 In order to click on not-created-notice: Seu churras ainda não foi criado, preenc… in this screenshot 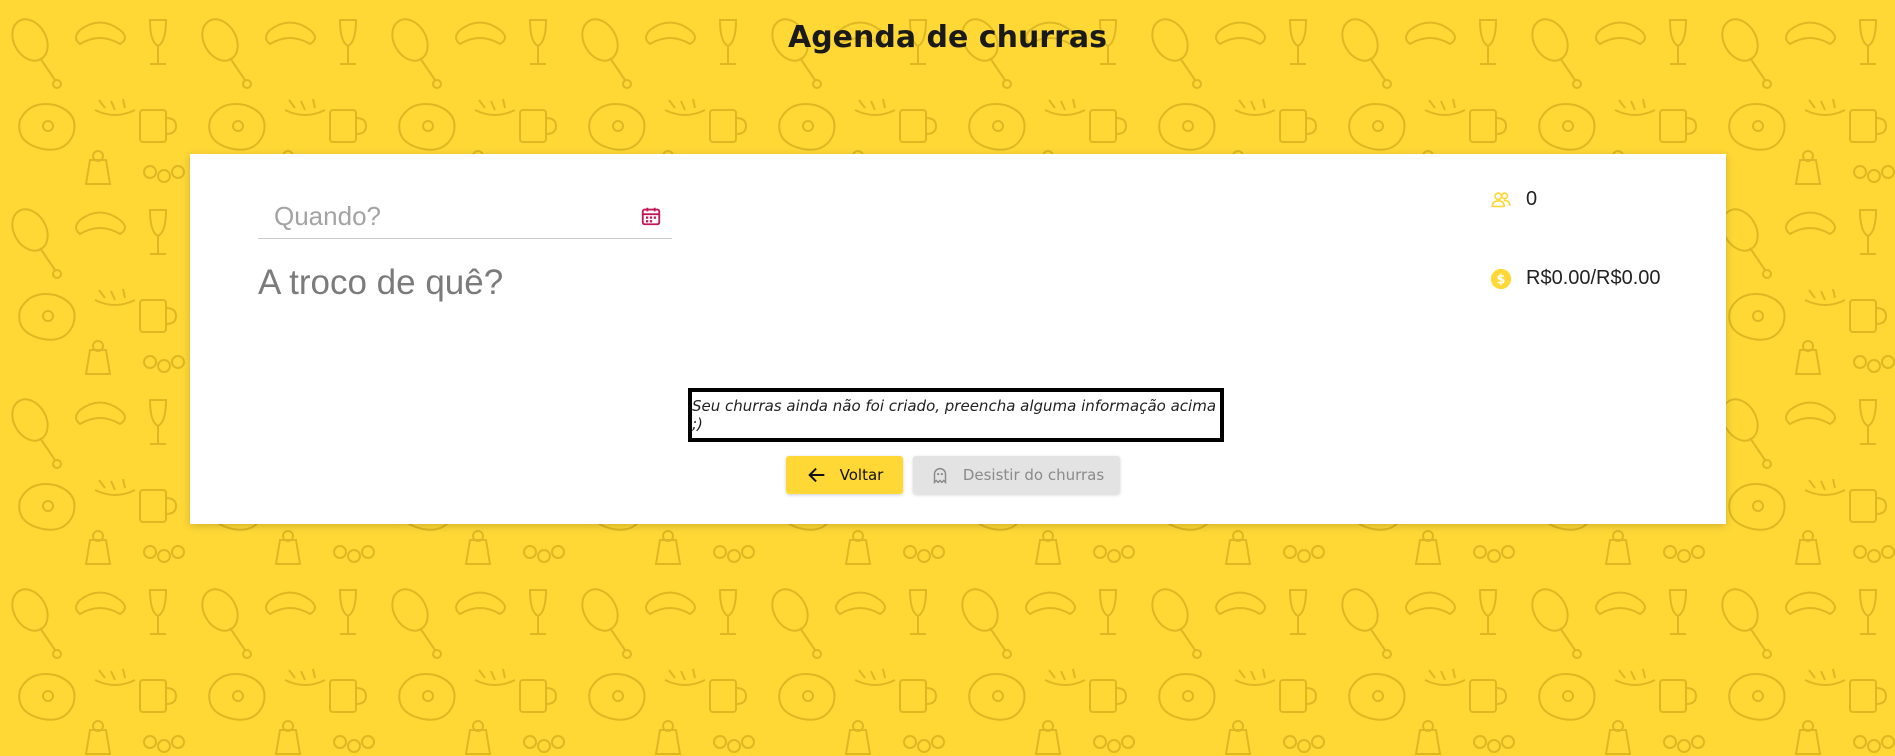, I will do `click(956, 415)`.